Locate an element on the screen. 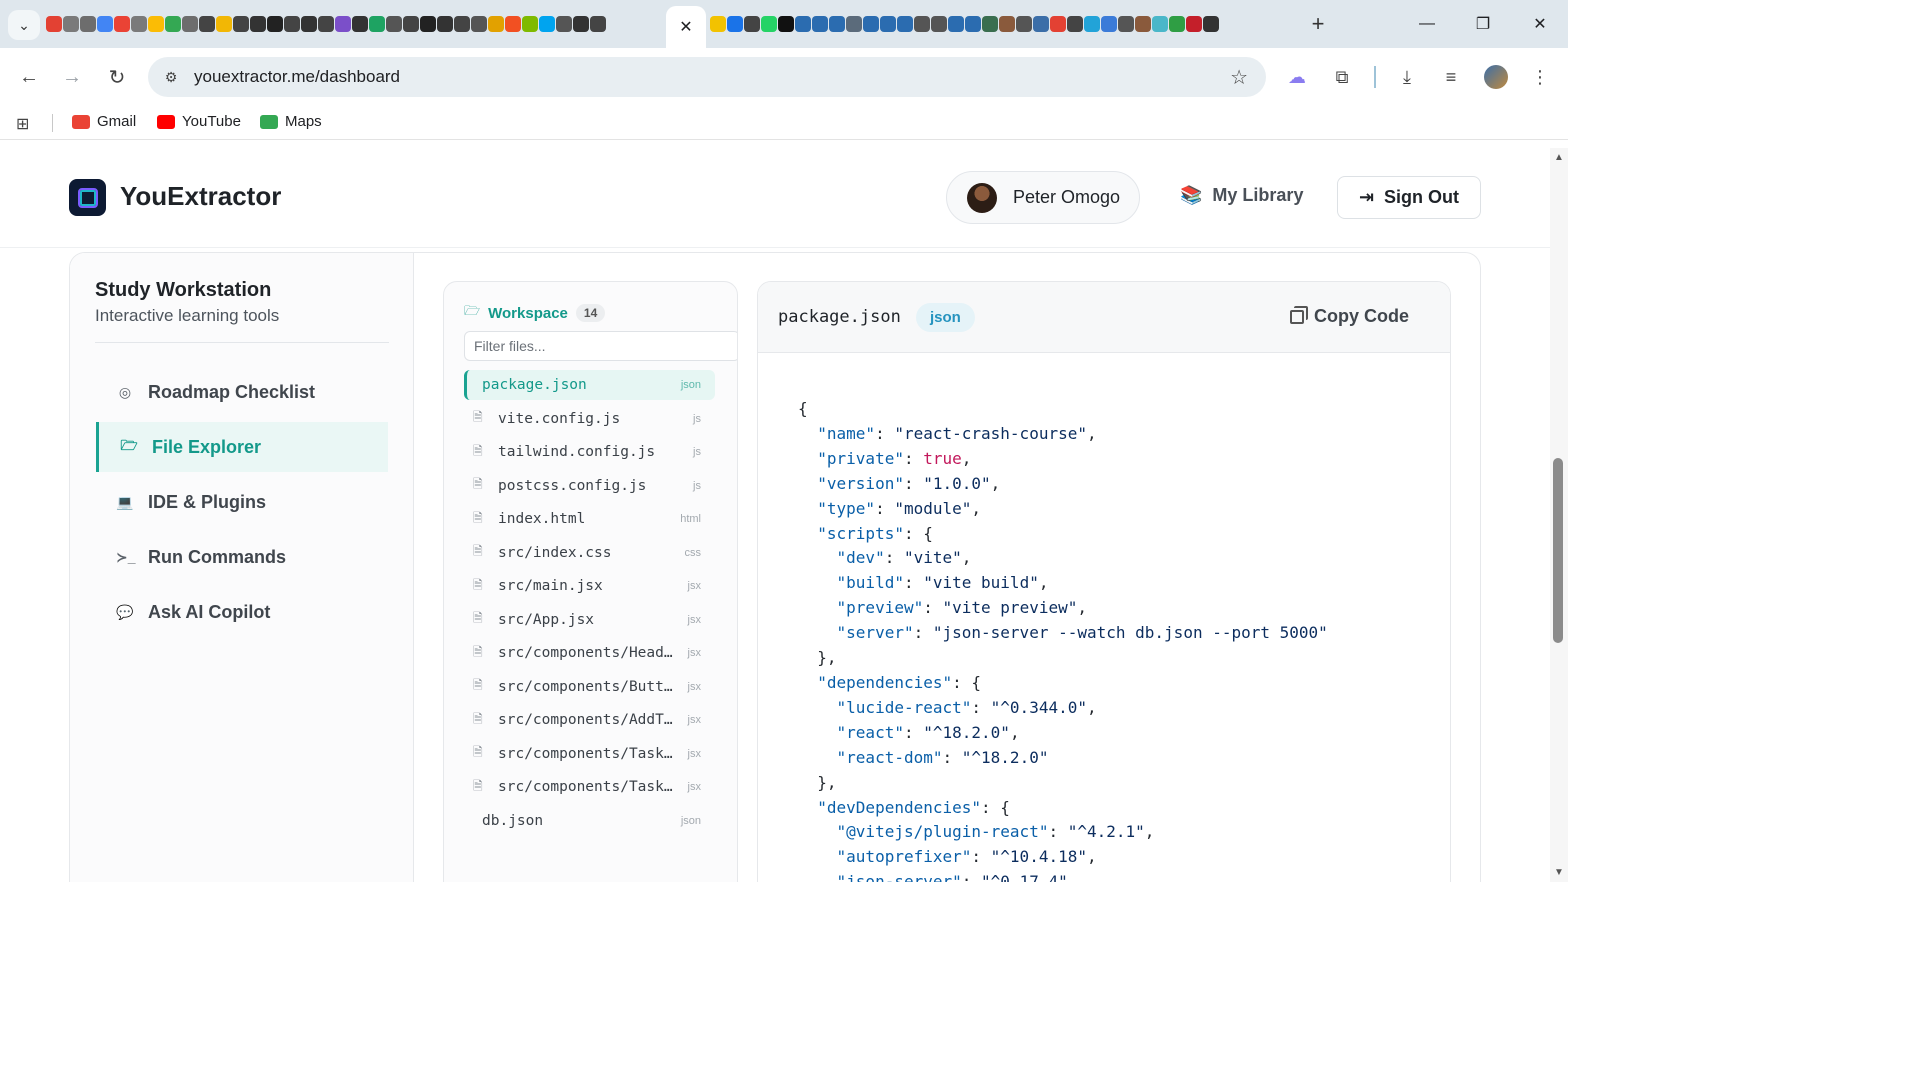 This screenshot has height=1080, width=1920. pinned-tabs-left is located at coordinates (354, 24).